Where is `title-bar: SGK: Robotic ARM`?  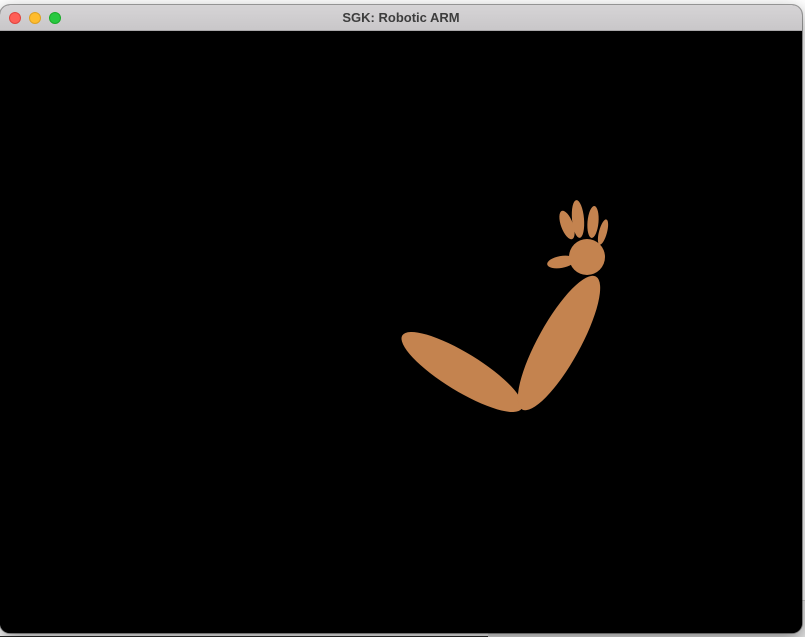
title-bar: SGK: Robotic ARM is located at coordinates (401, 18).